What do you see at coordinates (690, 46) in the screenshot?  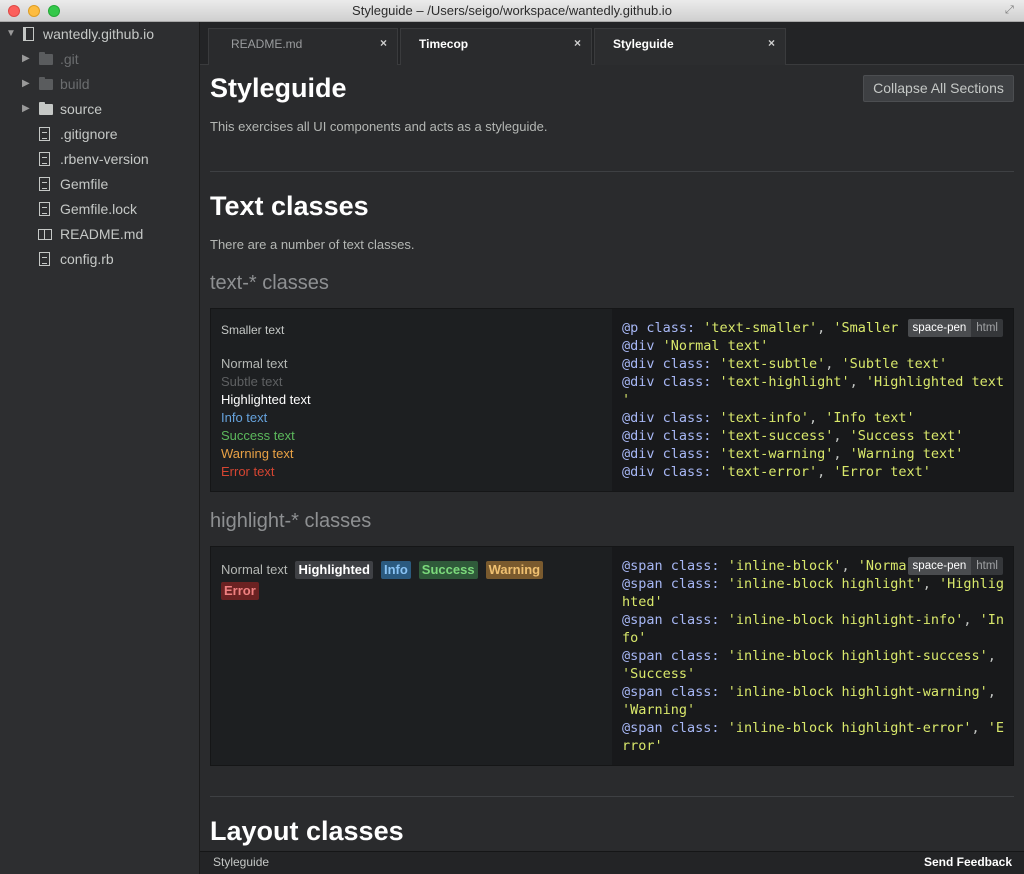 I see `tab-styleguide: Styleguide ×` at bounding box center [690, 46].